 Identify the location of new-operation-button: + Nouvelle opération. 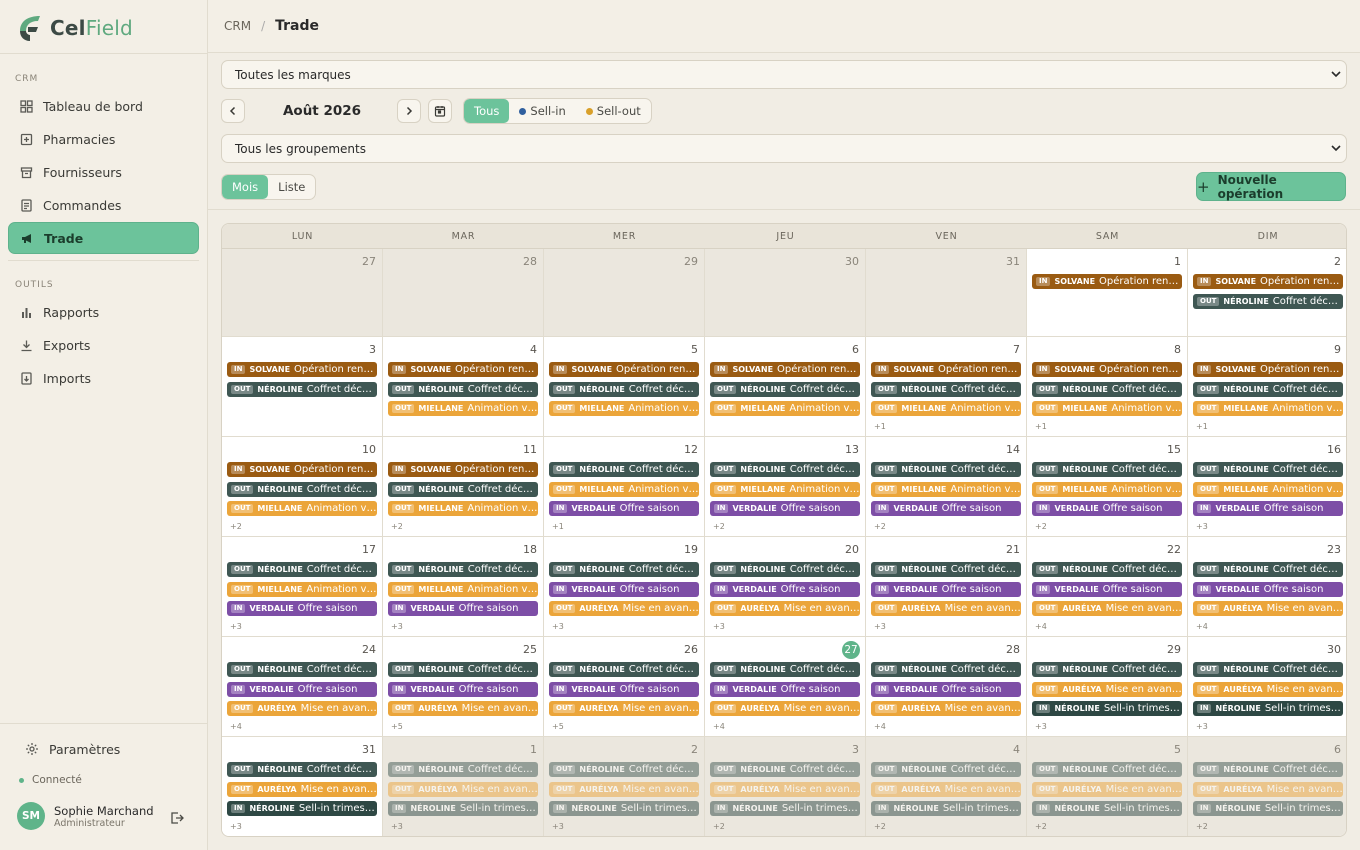
(1271, 186).